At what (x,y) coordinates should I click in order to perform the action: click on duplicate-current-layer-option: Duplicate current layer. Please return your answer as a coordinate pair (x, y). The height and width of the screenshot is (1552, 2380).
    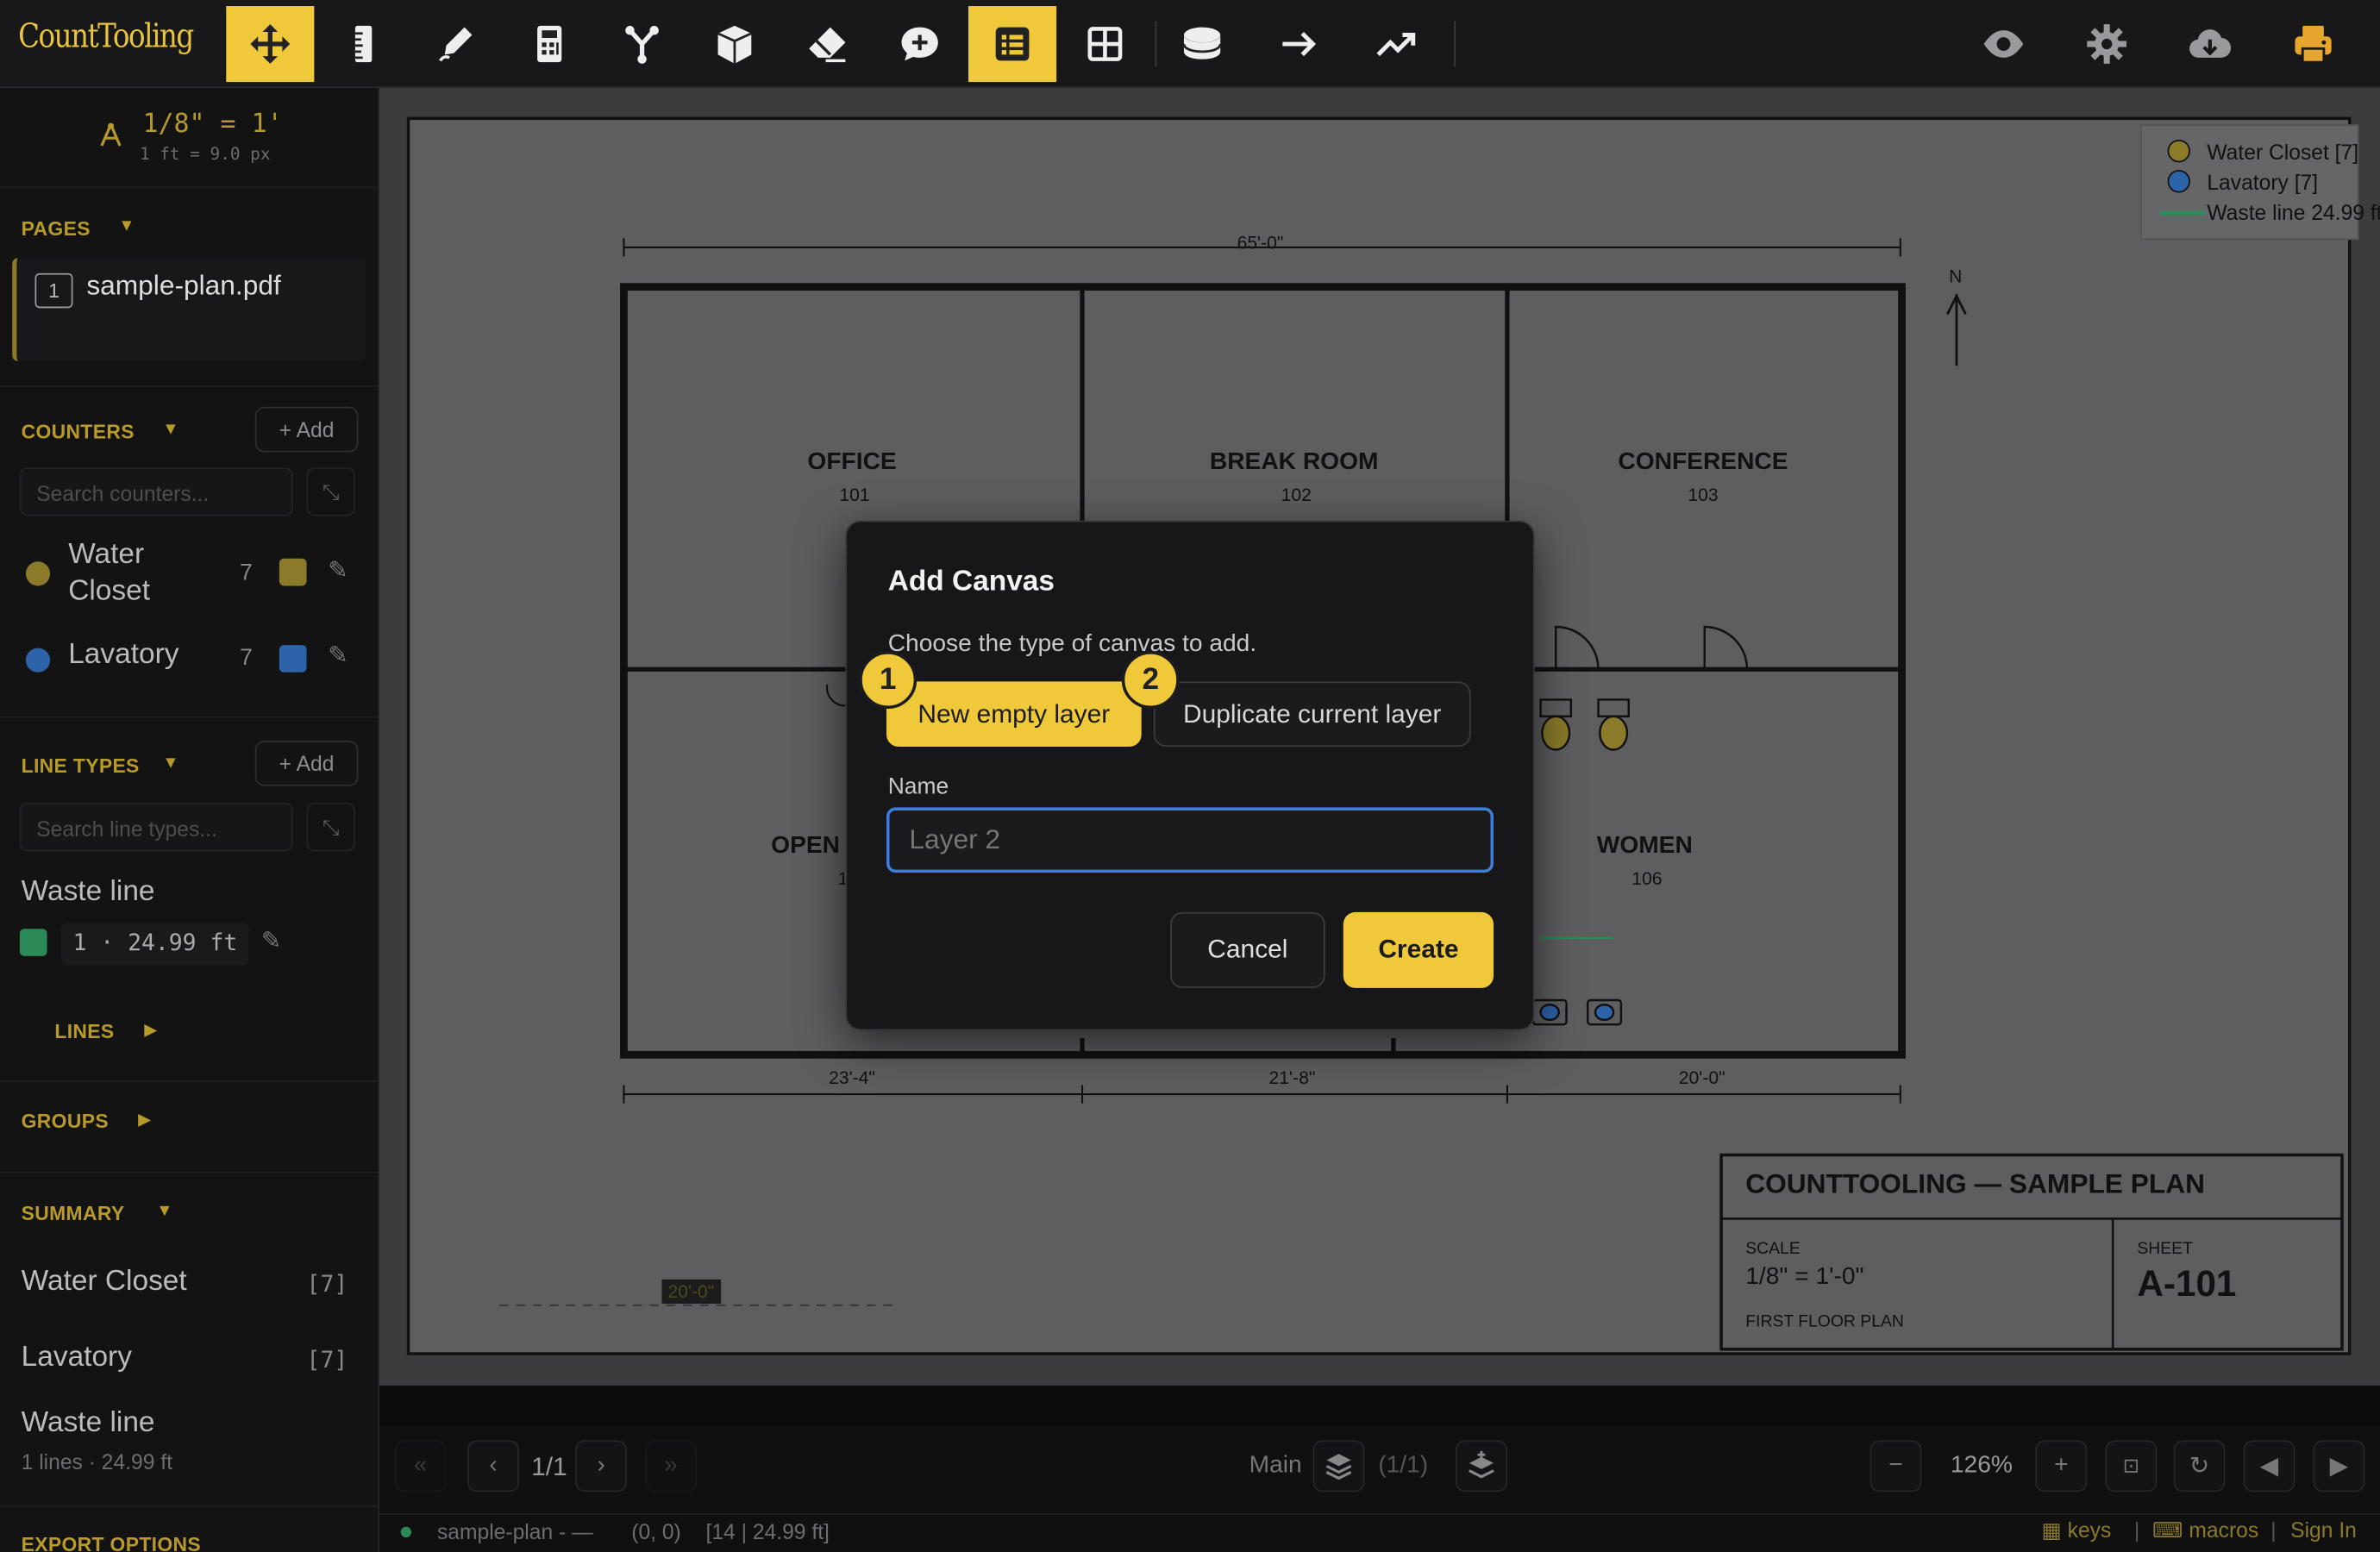
    Looking at the image, I should click on (1312, 714).